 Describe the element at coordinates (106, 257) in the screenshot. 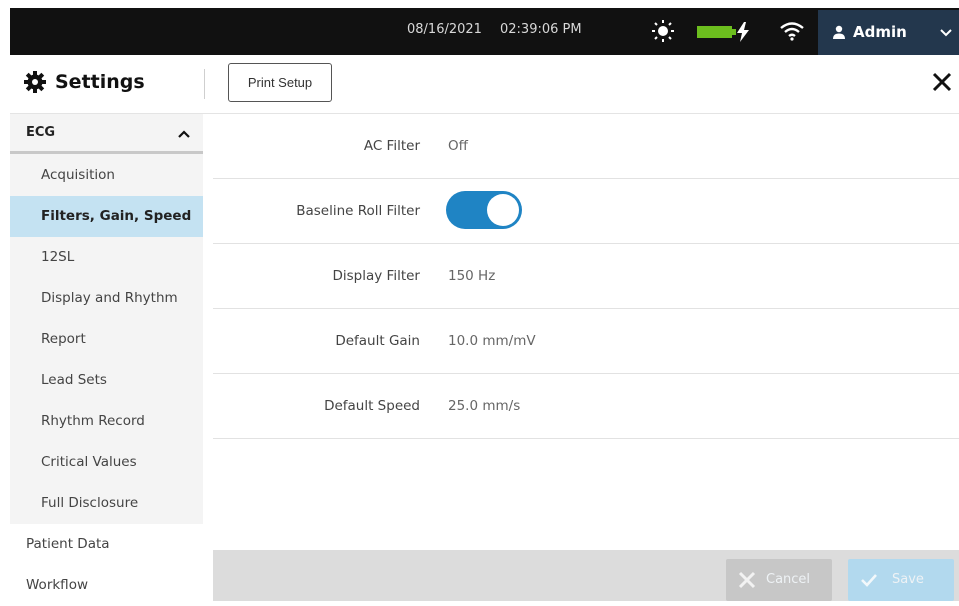

I see `sidebar-item-12sl: 12SL` at that location.